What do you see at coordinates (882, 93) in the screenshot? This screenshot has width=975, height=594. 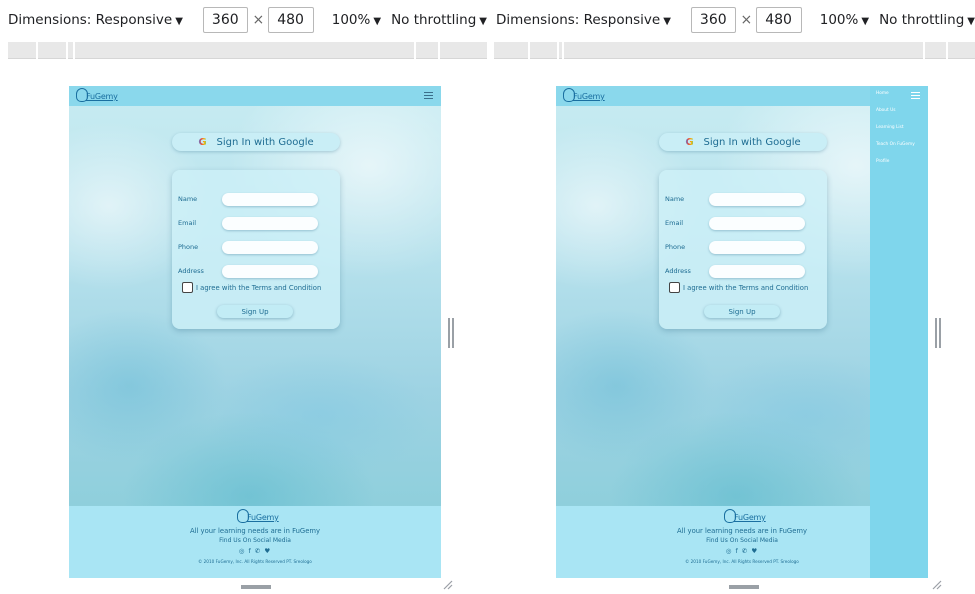 I see `menu-item-home: Home` at bounding box center [882, 93].